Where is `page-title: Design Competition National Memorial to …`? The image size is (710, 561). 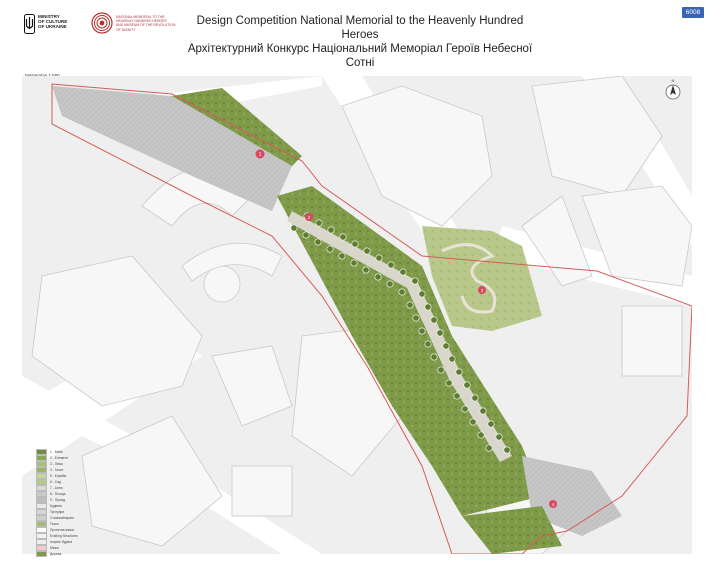
page-title: Design Competition National Memorial to … is located at coordinates (360, 42).